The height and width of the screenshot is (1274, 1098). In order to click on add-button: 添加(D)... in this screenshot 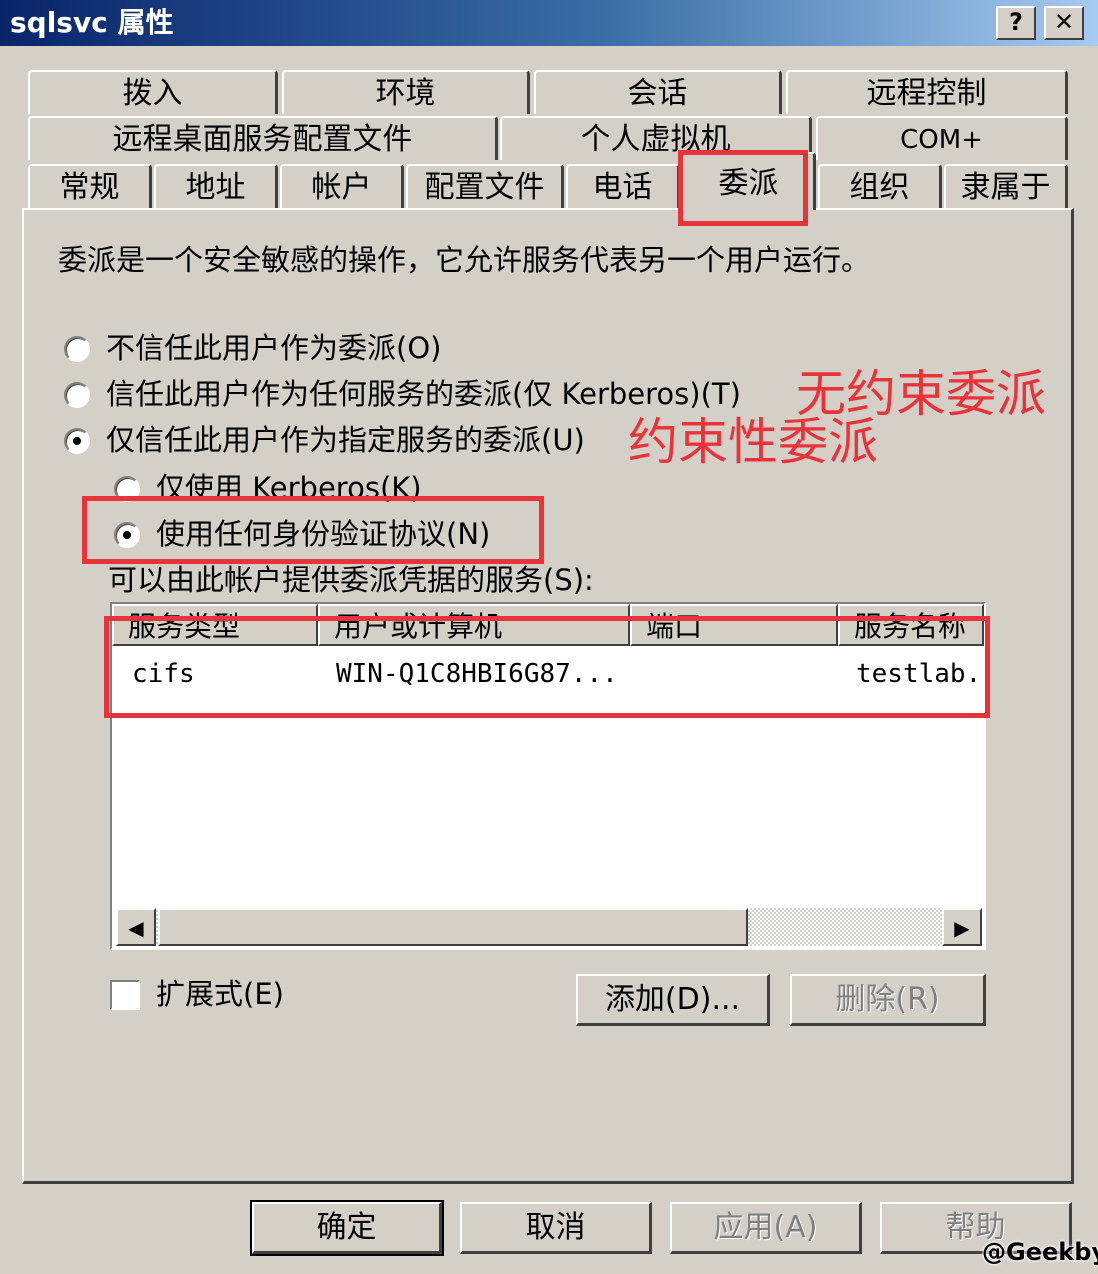, I will do `click(673, 1000)`.